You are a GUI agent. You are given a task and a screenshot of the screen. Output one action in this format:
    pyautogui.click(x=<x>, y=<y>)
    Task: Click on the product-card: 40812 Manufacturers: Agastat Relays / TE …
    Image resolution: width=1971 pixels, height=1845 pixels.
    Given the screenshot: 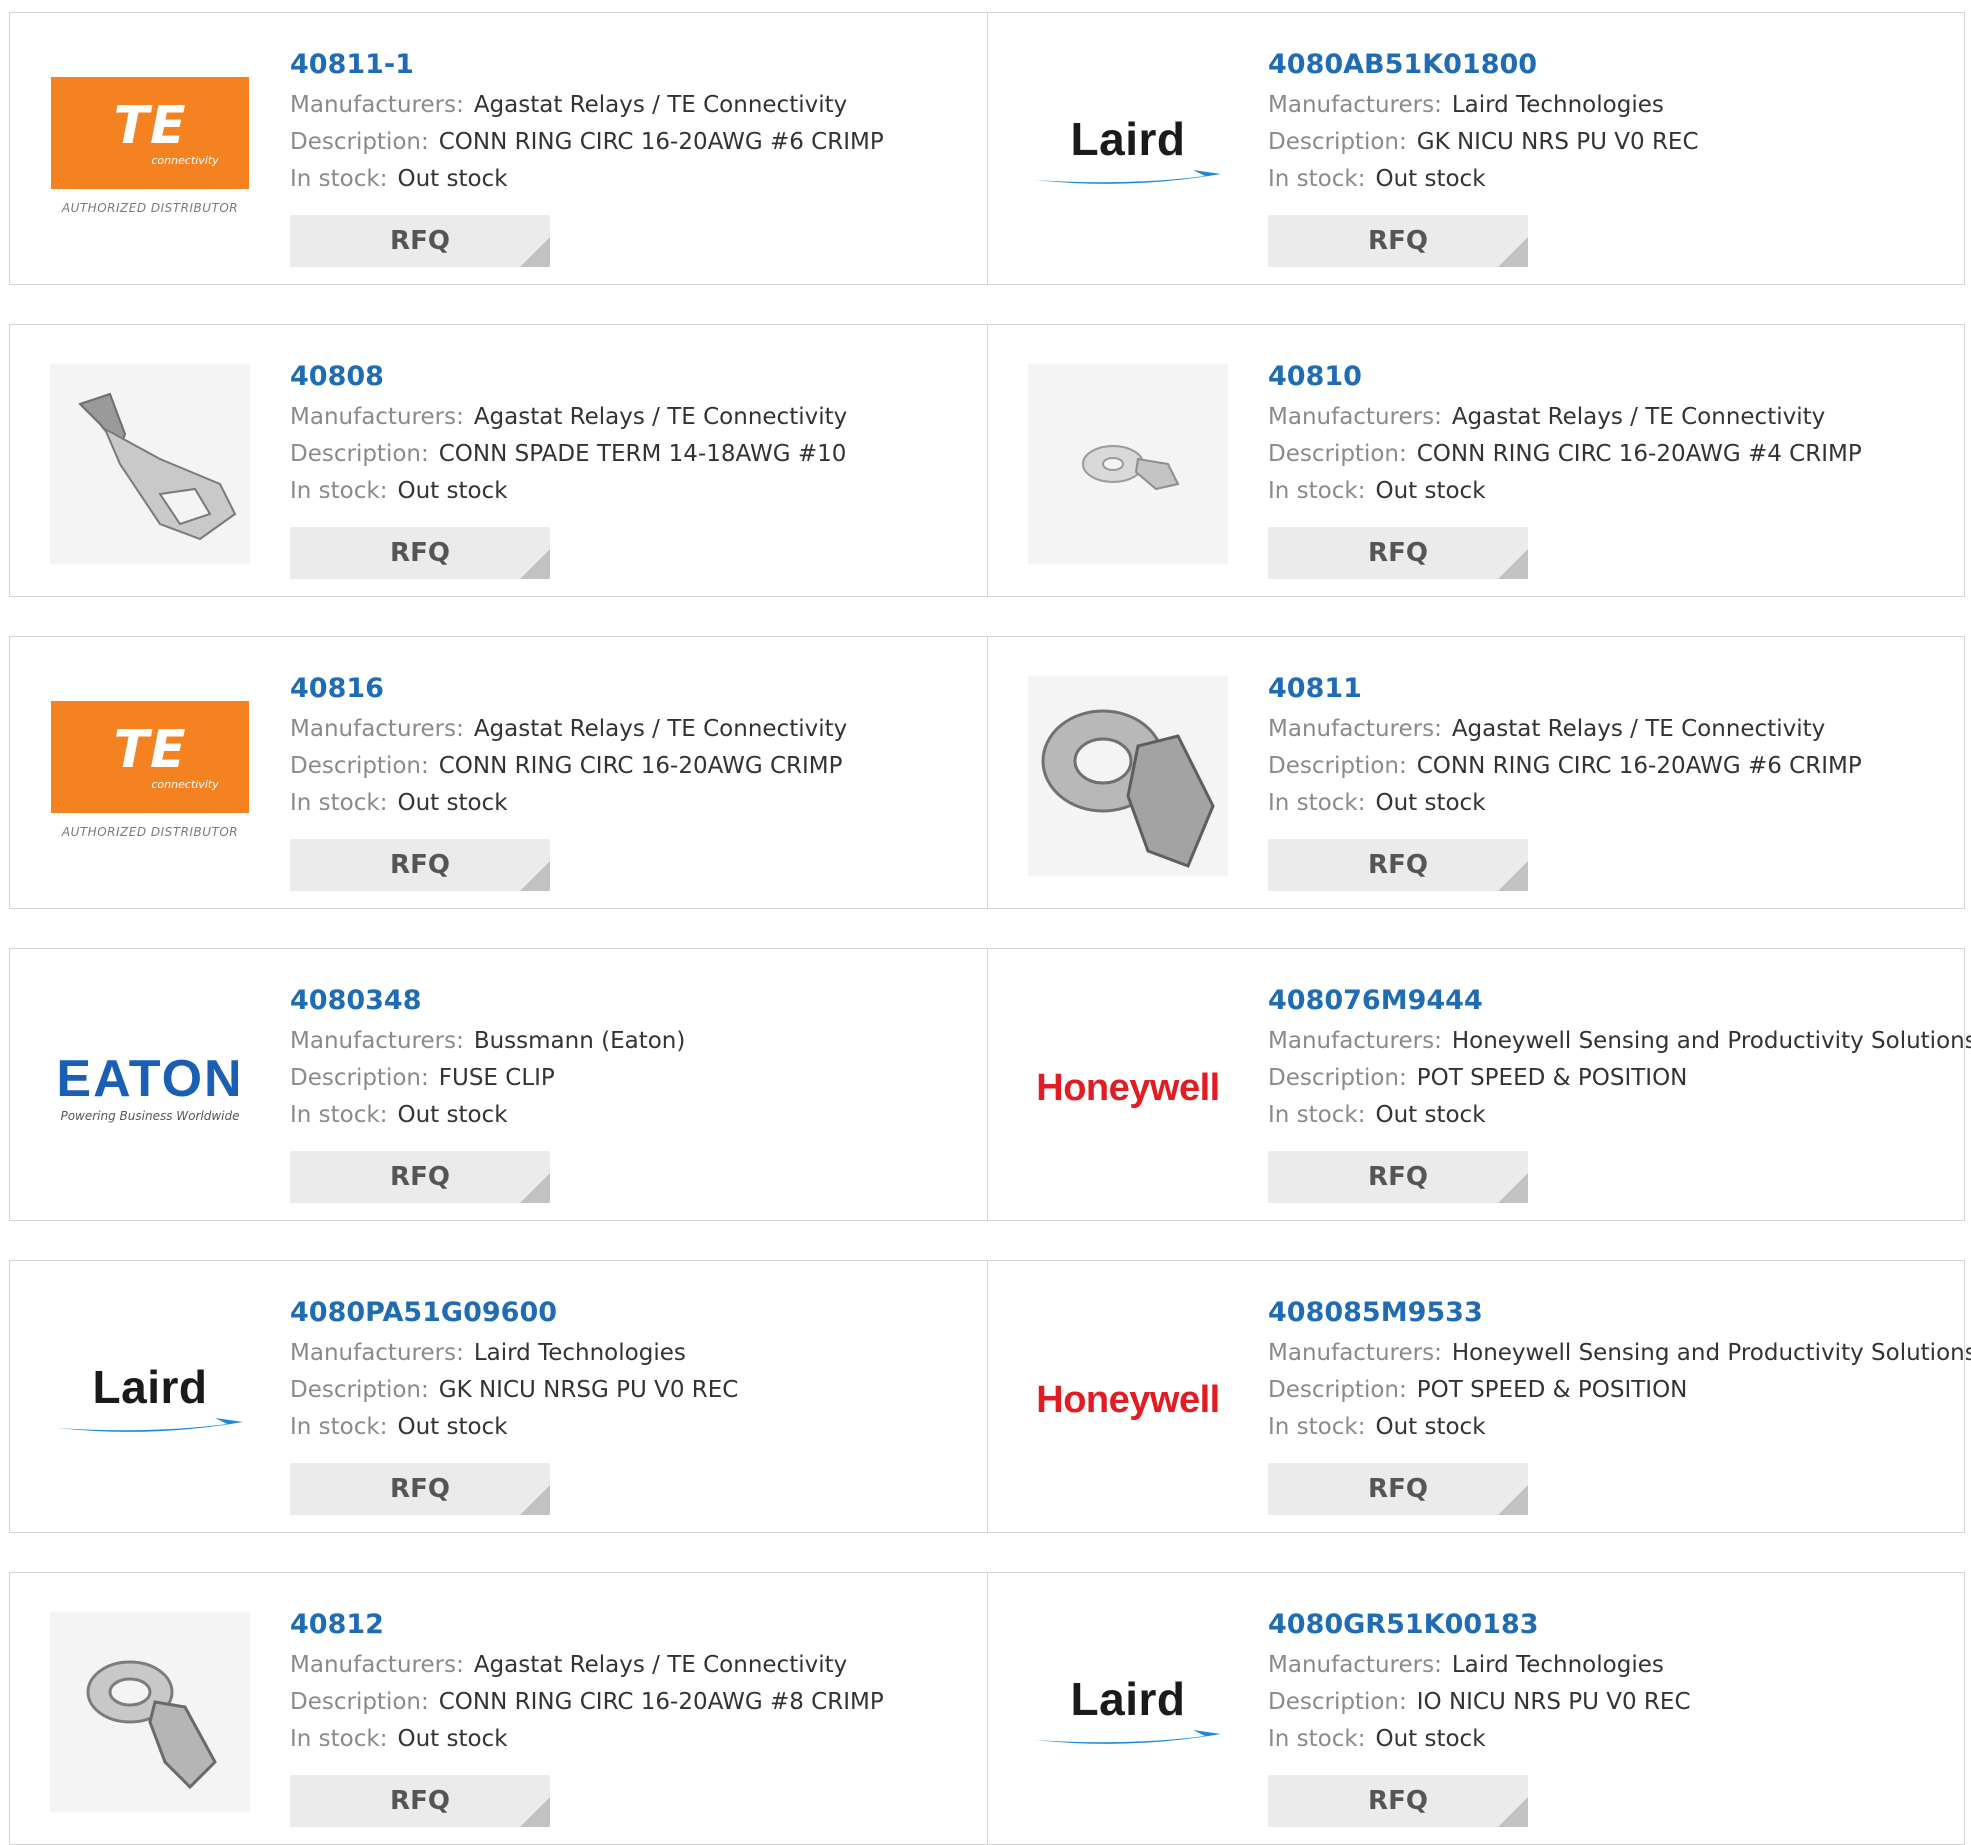 What is the action you would take?
    pyautogui.click(x=498, y=1708)
    